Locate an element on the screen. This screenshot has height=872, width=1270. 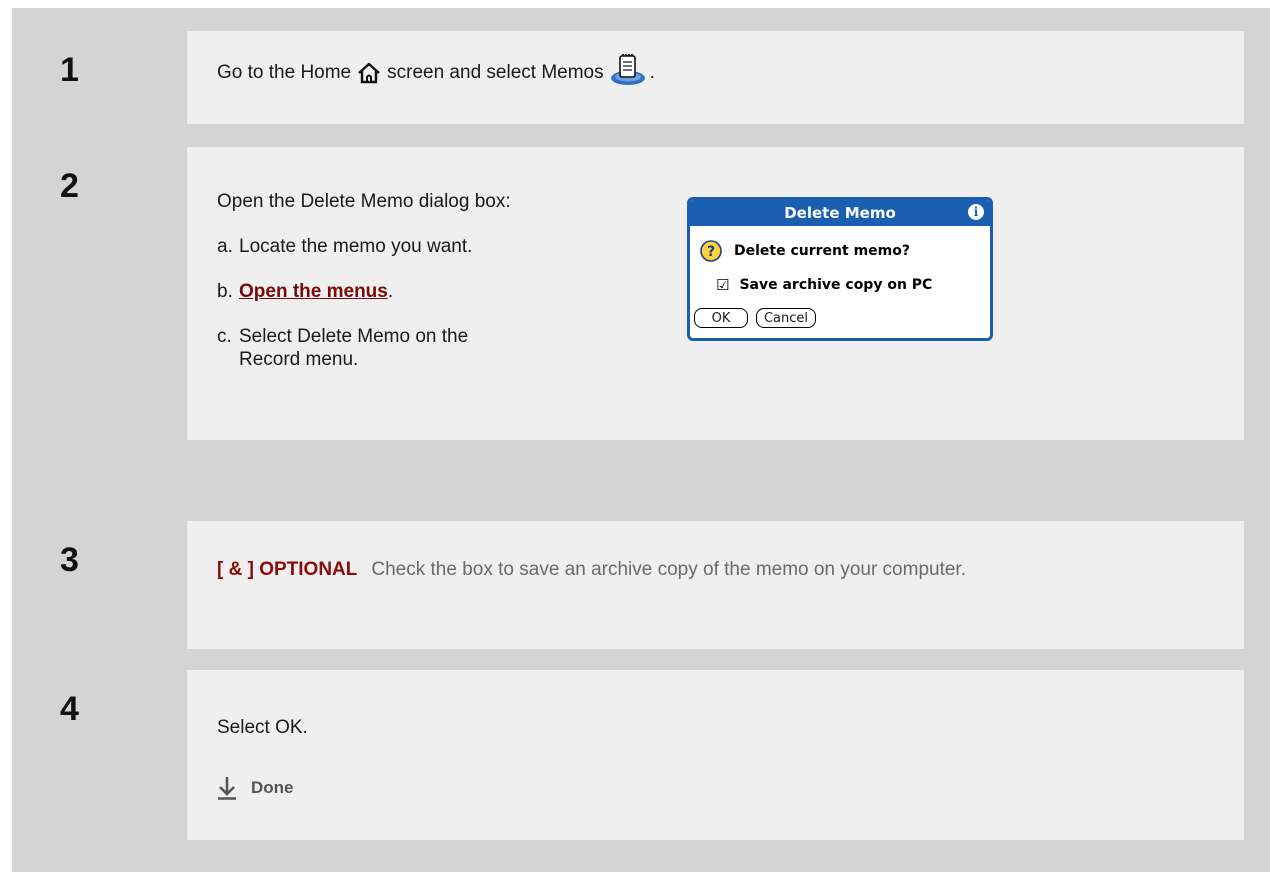
dialog-checkbox-row: ☑ Save archive copy on PC is located at coordinates (816, 285).